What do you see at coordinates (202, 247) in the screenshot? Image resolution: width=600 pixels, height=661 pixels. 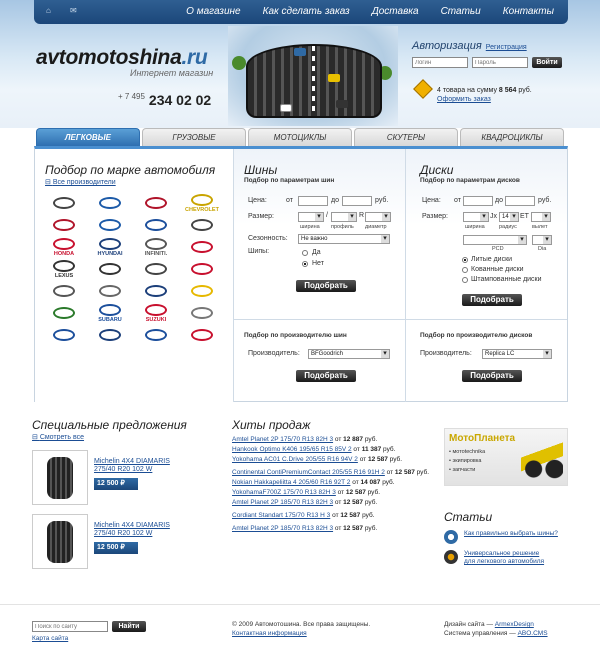 I see `brand-kia-logo` at bounding box center [202, 247].